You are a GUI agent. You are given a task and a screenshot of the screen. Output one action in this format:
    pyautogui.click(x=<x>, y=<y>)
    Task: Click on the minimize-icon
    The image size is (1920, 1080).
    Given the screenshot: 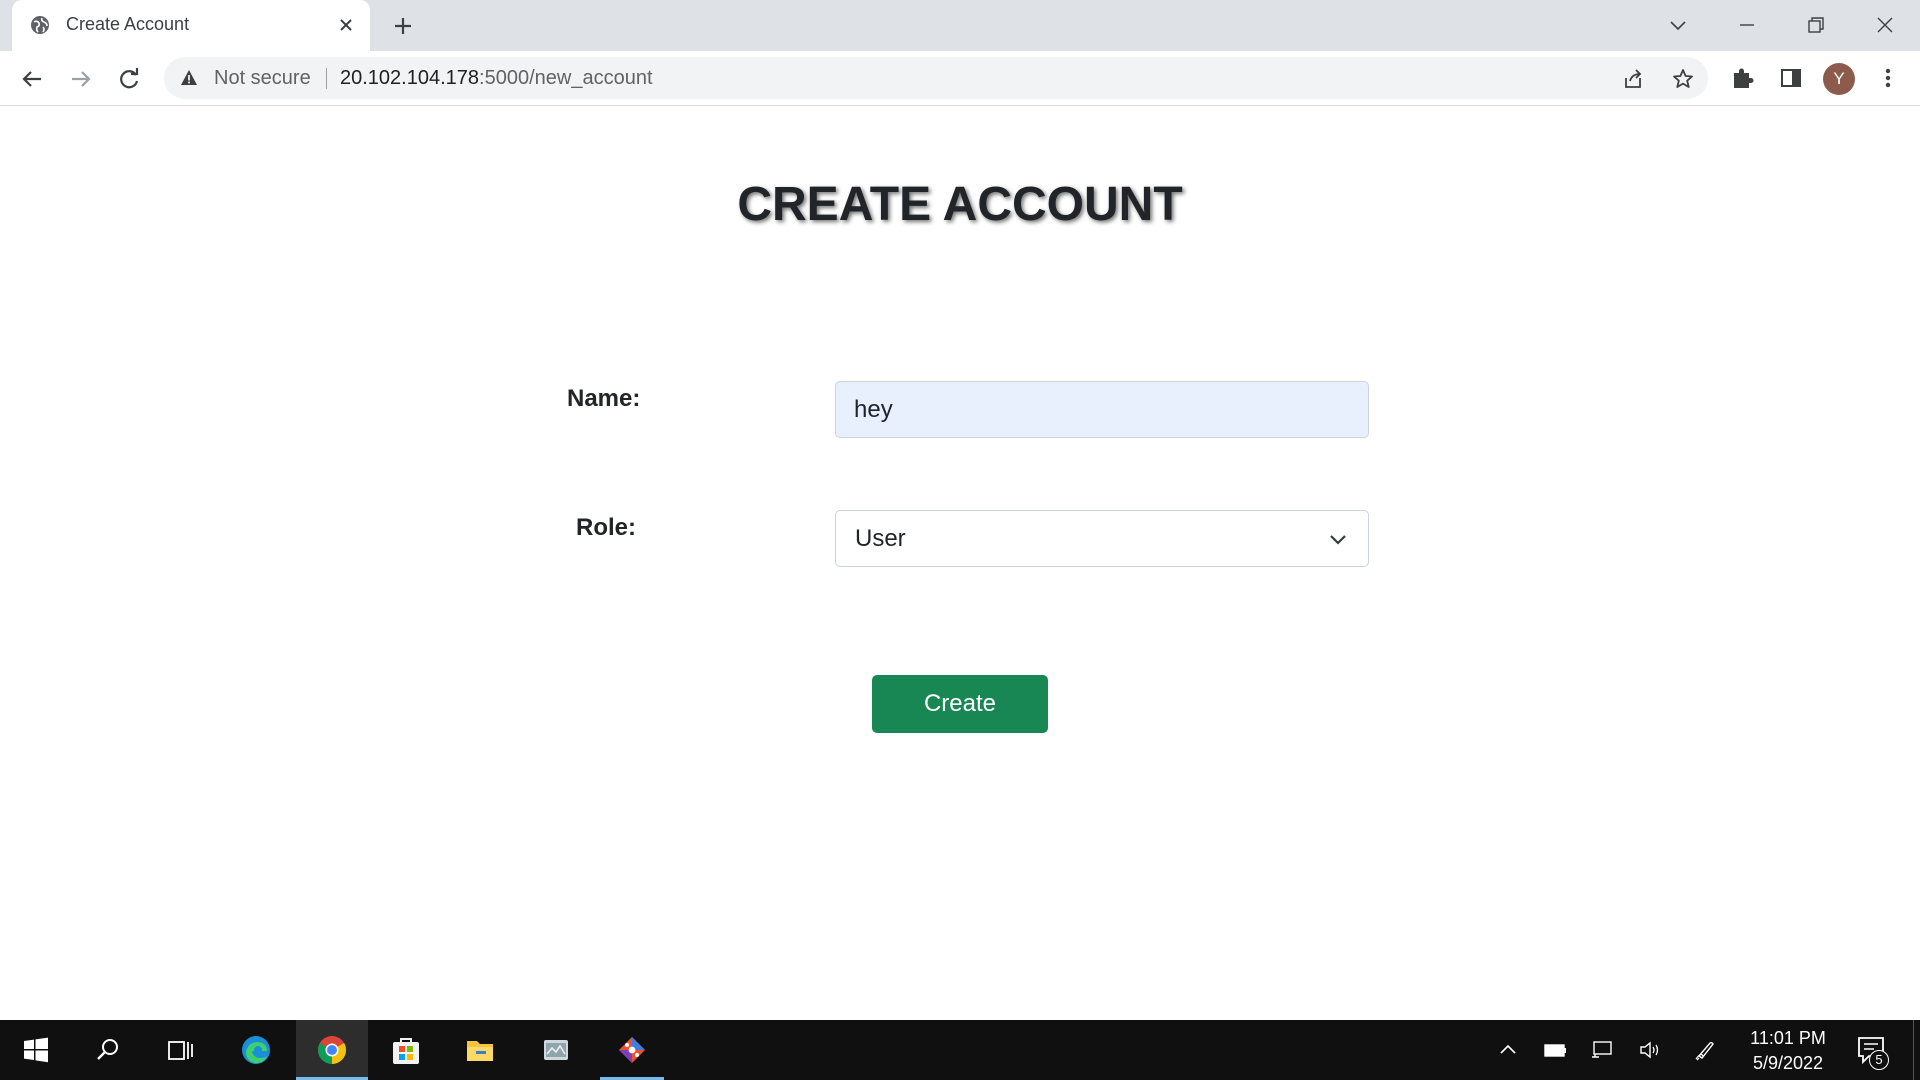 What is the action you would take?
    pyautogui.click(x=1747, y=25)
    